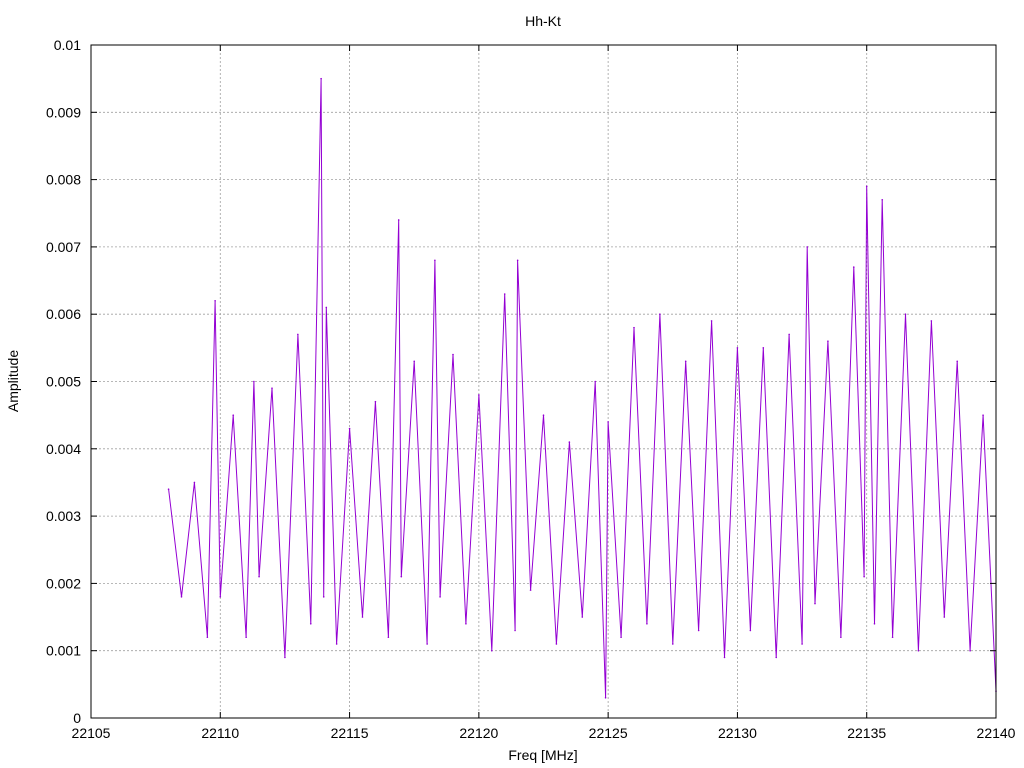  I want to click on y-tick-label: 0.01, so click(67, 45).